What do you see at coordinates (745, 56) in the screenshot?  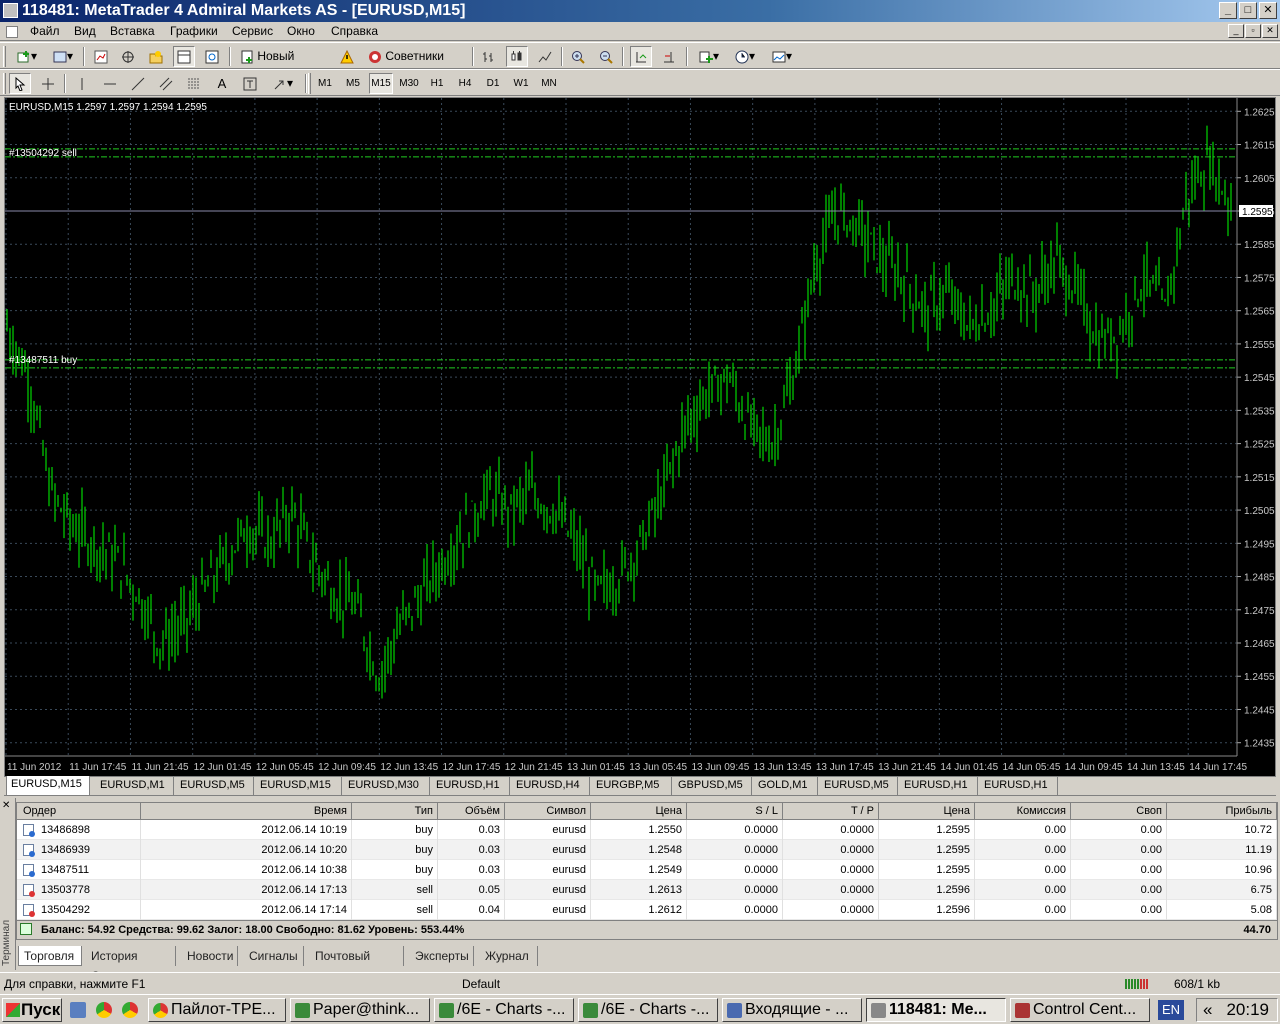 I see `periods-clock-icon: ▾` at bounding box center [745, 56].